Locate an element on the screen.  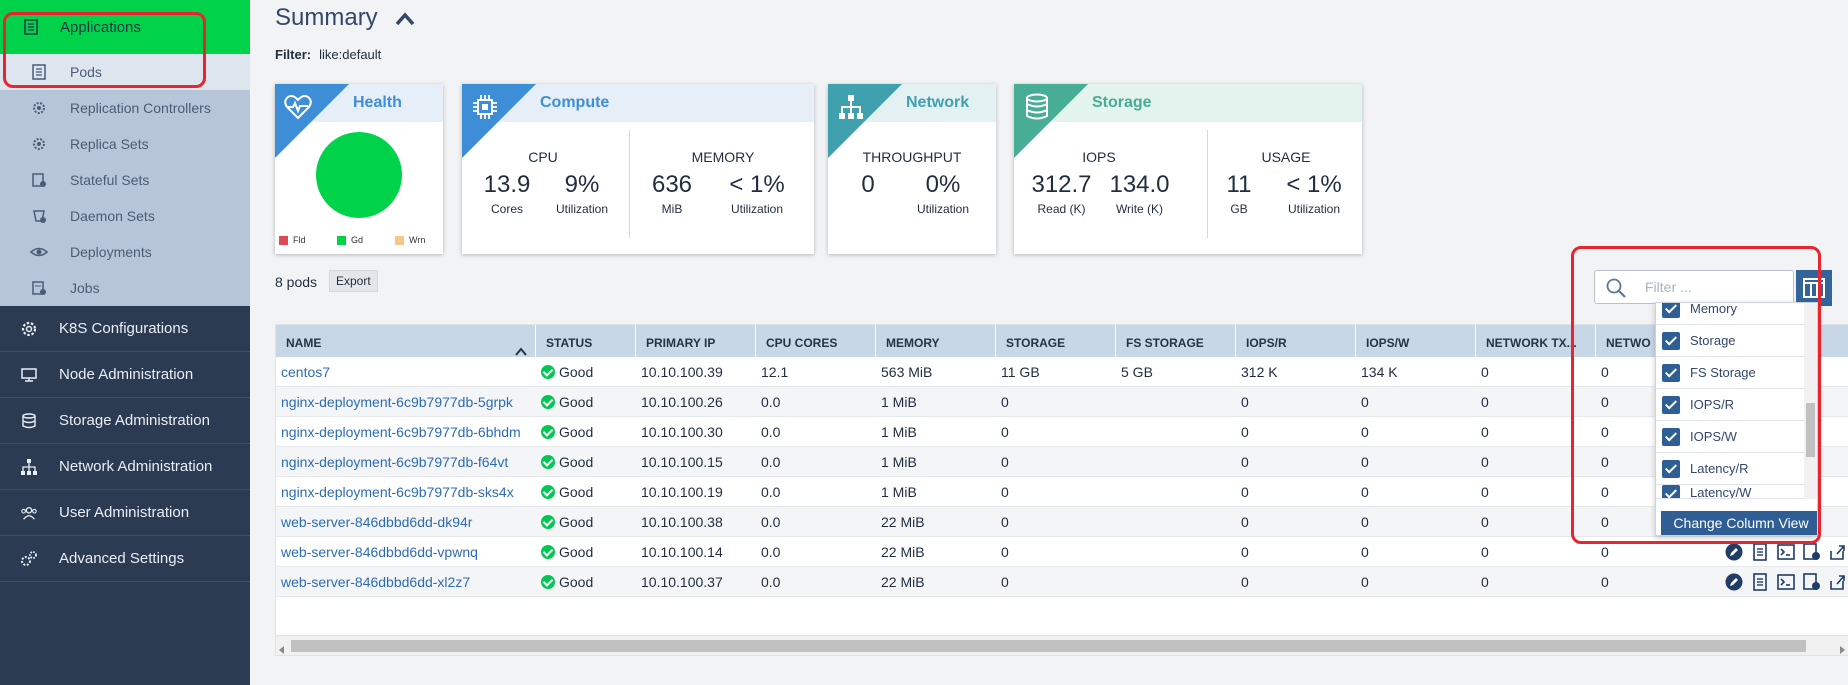
cell-status: Good is located at coordinates (564, 402).